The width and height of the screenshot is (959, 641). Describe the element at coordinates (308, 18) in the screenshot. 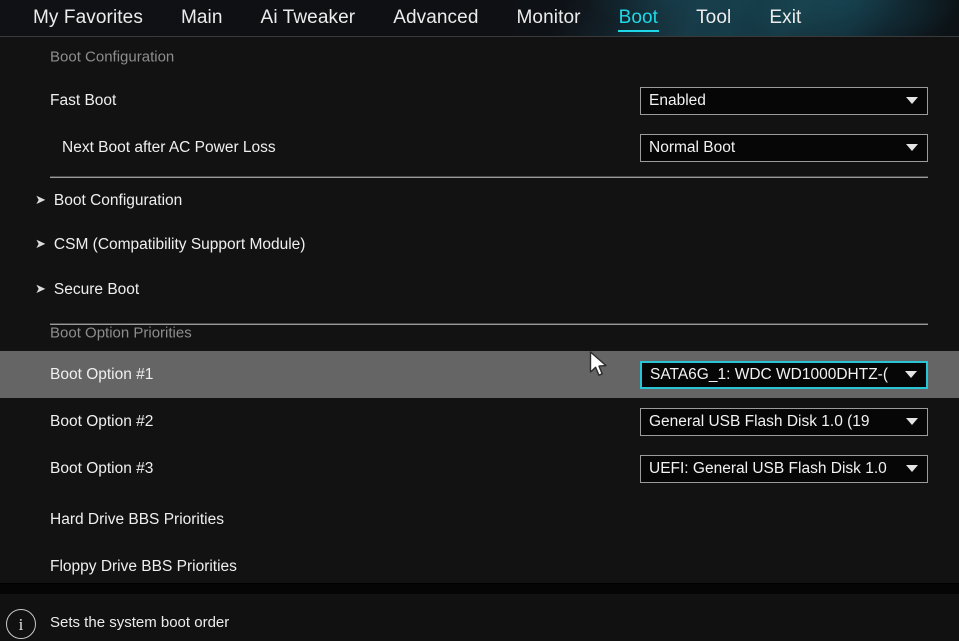

I see `tab-ai-tweaker: Ai Tweaker` at that location.